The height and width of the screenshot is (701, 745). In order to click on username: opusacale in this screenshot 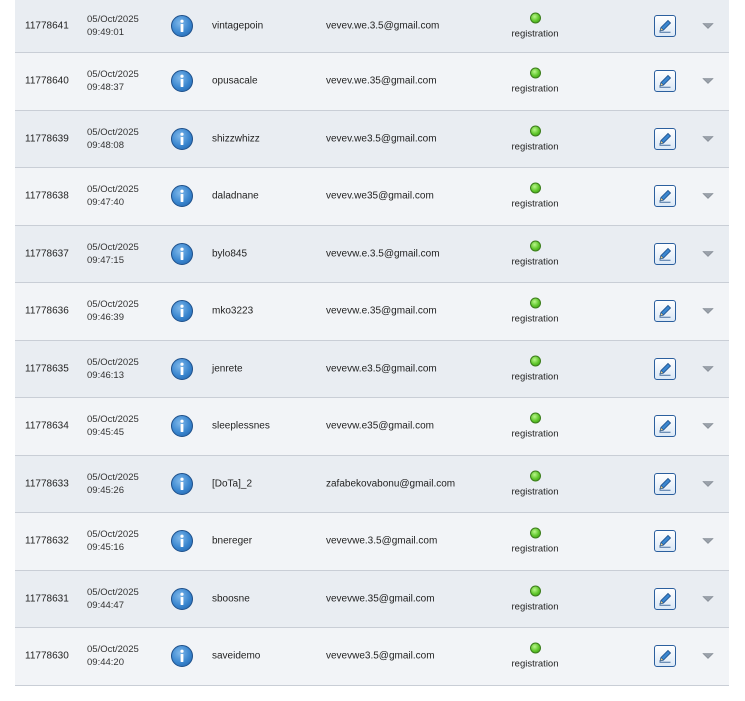, I will do `click(235, 81)`.